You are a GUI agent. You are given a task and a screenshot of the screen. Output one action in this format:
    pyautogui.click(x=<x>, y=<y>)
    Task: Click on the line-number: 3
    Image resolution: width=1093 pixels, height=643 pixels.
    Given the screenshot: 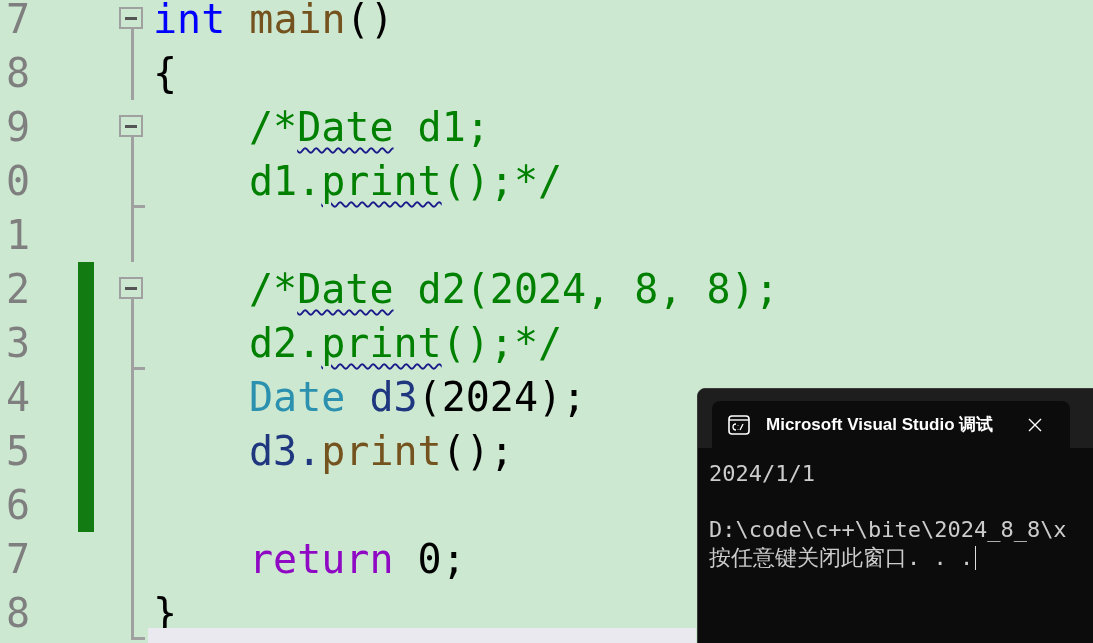 What is the action you would take?
    pyautogui.click(x=17, y=343)
    